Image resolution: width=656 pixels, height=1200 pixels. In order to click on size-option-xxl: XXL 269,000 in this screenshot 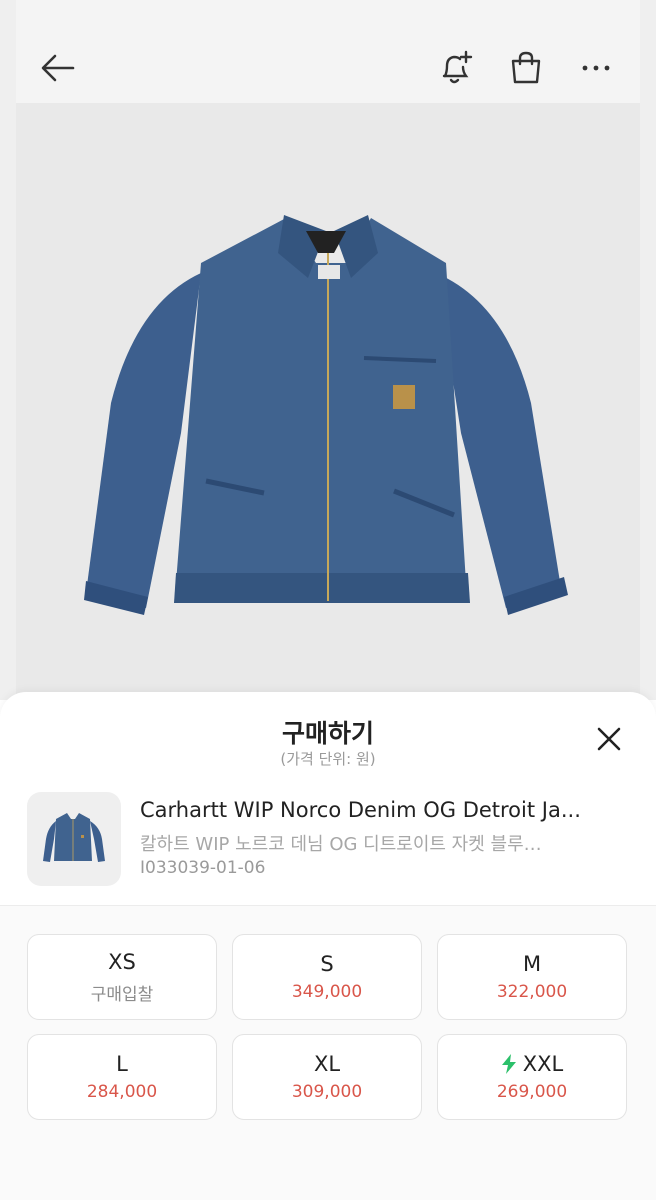, I will do `click(532, 1077)`.